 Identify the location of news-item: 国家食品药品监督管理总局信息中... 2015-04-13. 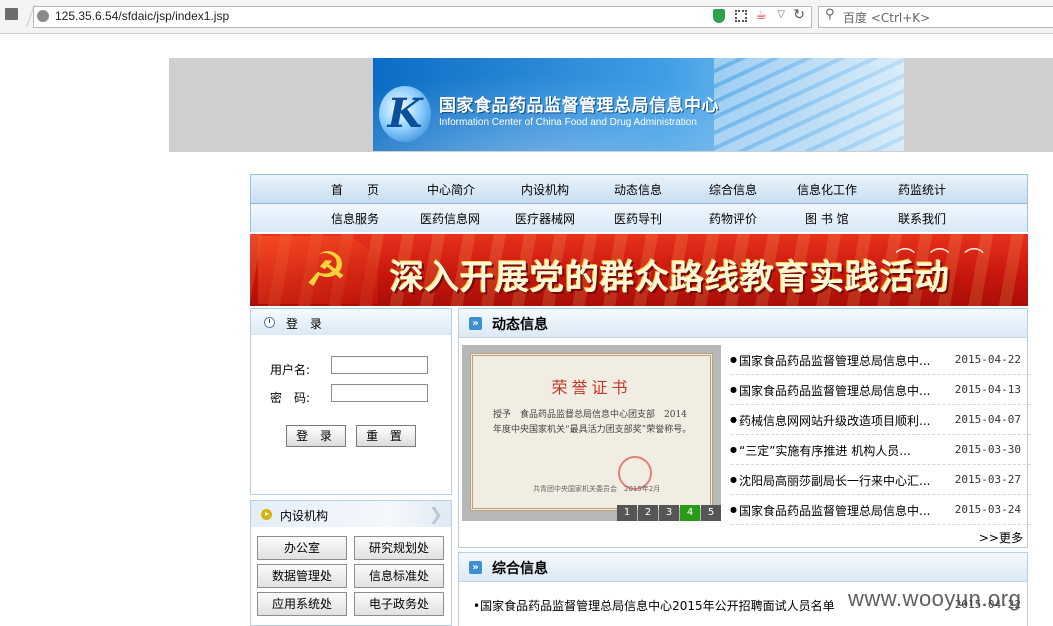
(880, 390).